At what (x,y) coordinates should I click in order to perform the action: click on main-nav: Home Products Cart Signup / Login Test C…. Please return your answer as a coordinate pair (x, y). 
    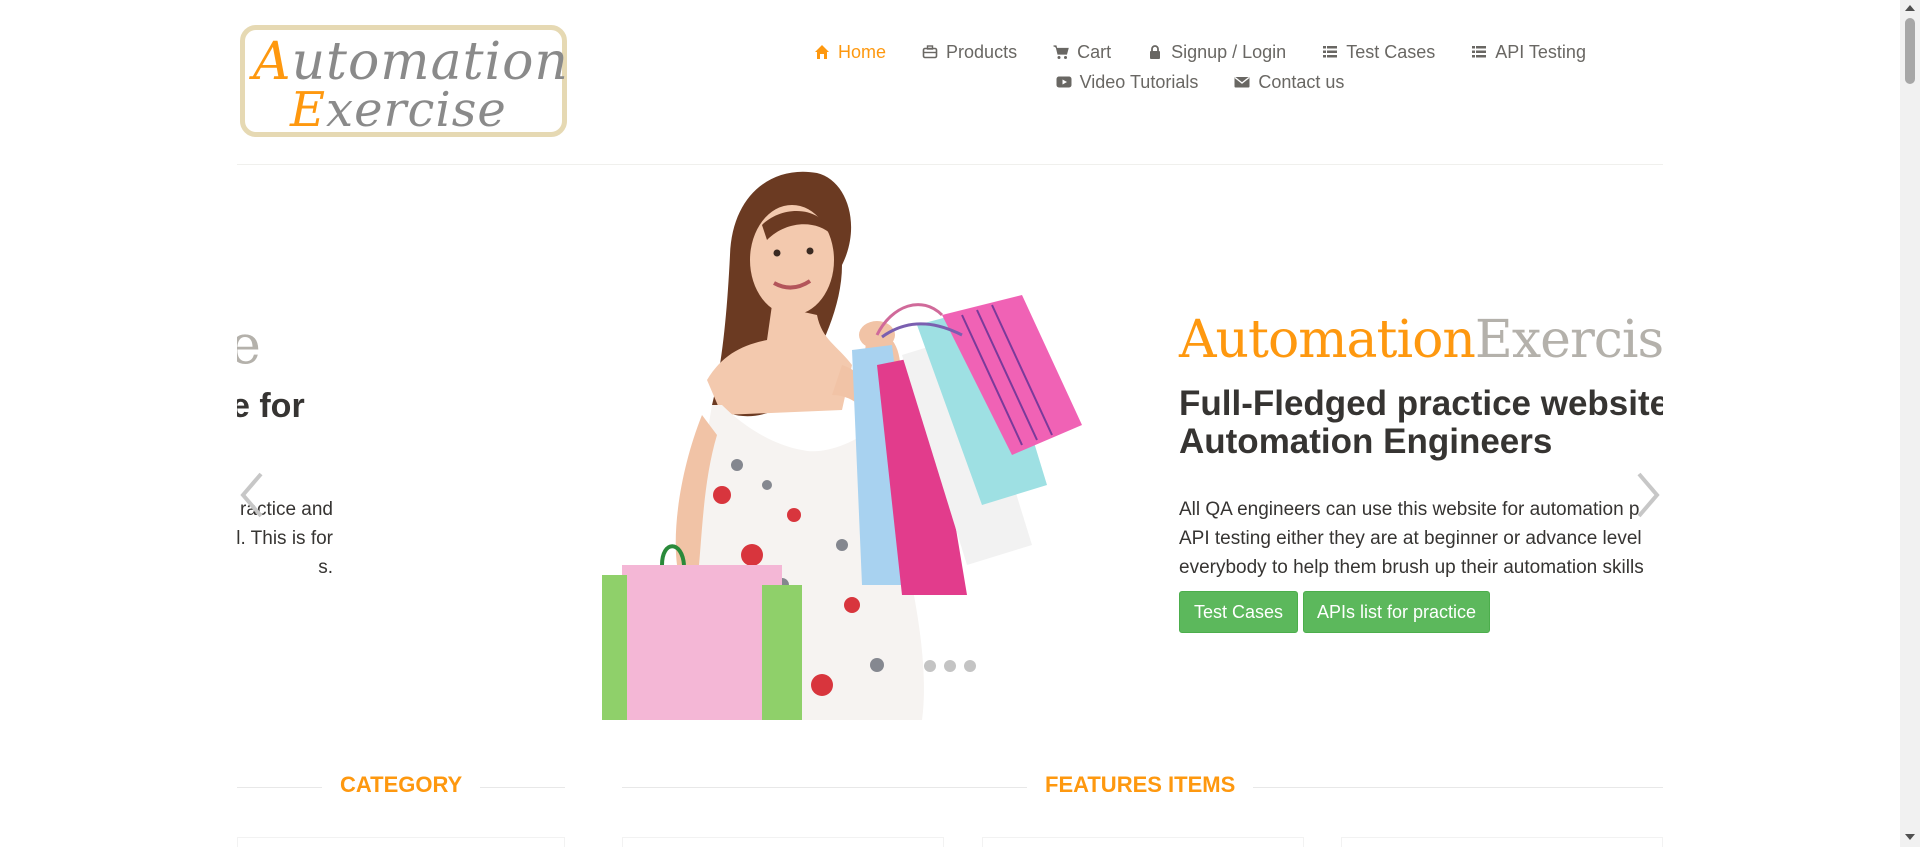
    Looking at the image, I should click on (1200, 67).